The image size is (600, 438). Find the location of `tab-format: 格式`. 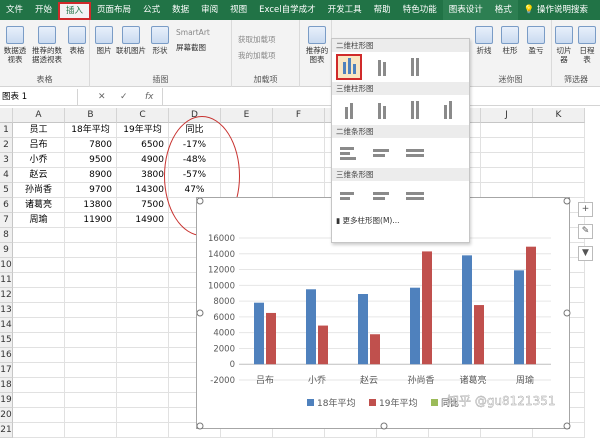

tab-format: 格式 is located at coordinates (503, 10).